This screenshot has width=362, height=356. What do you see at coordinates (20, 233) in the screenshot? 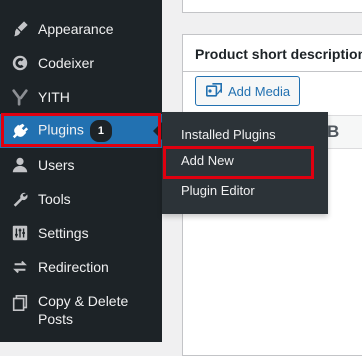
I see `settings-sliders-icon` at bounding box center [20, 233].